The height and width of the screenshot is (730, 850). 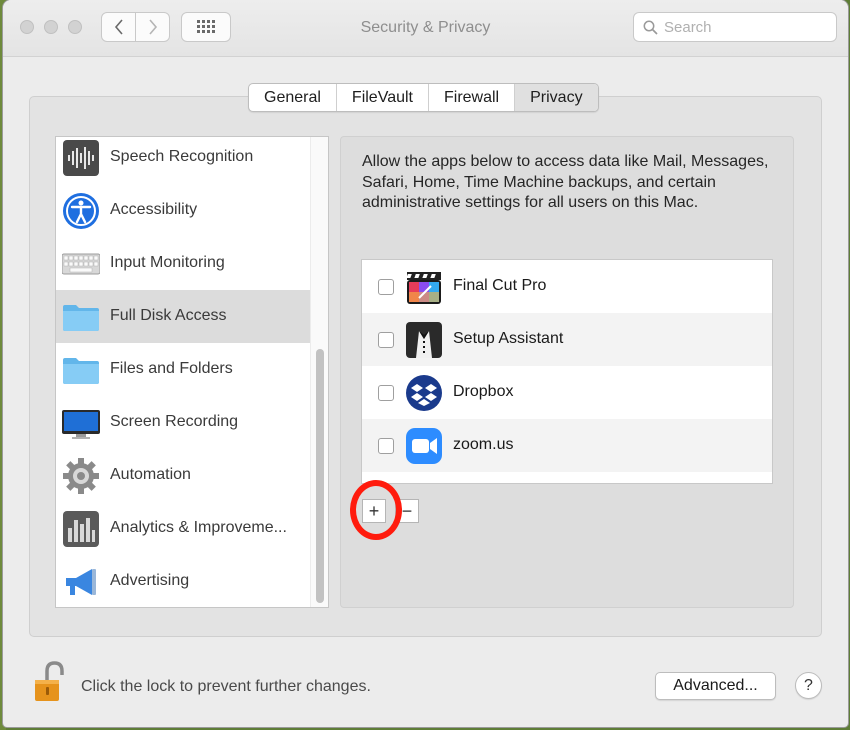 What do you see at coordinates (808, 685) in the screenshot?
I see `help-button: ?` at bounding box center [808, 685].